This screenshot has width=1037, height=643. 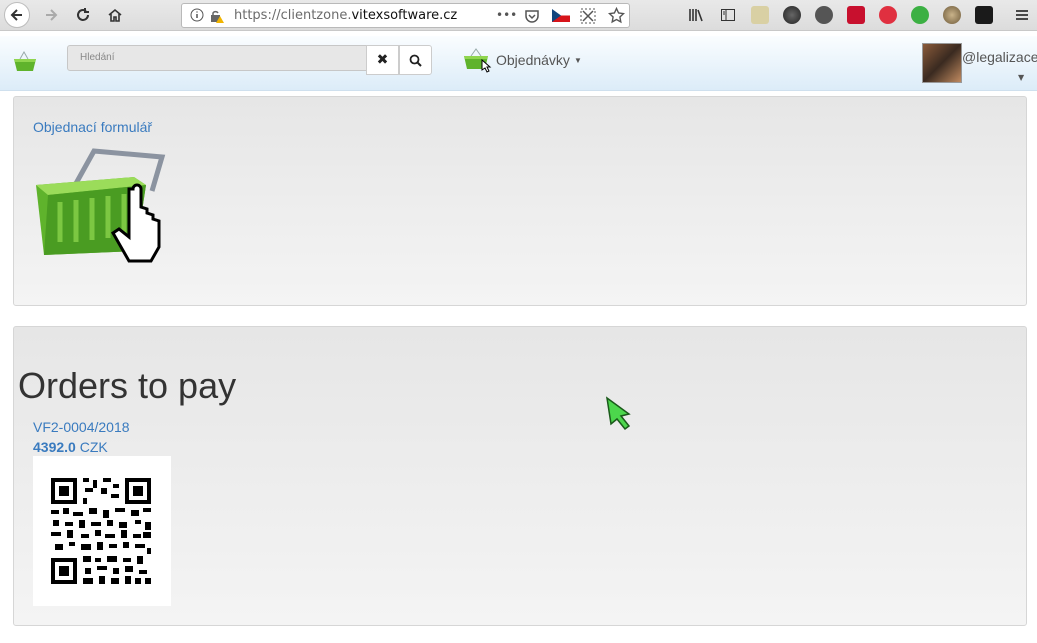 What do you see at coordinates (115, 15) in the screenshot?
I see `home-button` at bounding box center [115, 15].